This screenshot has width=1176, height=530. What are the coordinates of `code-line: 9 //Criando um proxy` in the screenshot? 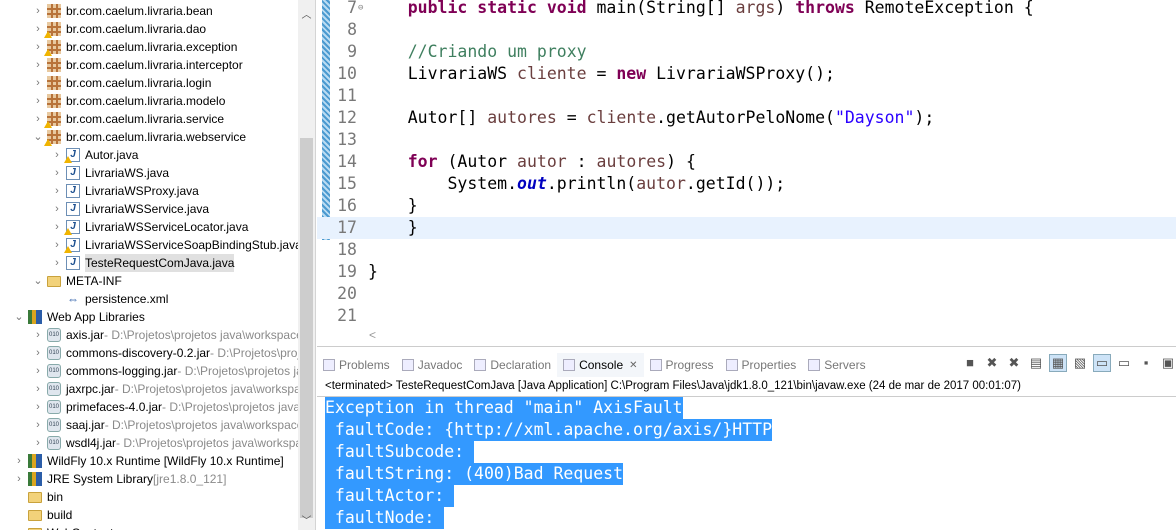 It's located at (746, 52).